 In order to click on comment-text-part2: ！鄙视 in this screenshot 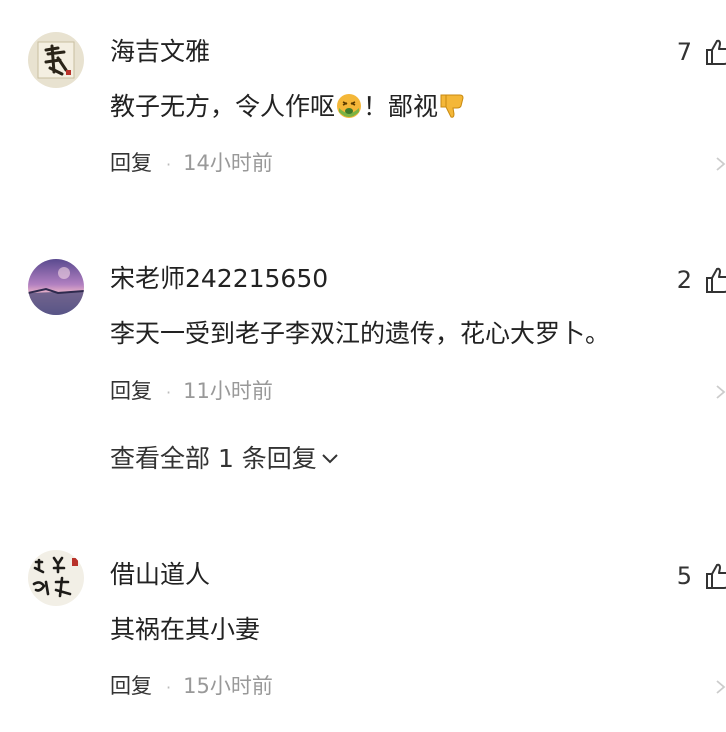, I will do `click(401, 106)`.